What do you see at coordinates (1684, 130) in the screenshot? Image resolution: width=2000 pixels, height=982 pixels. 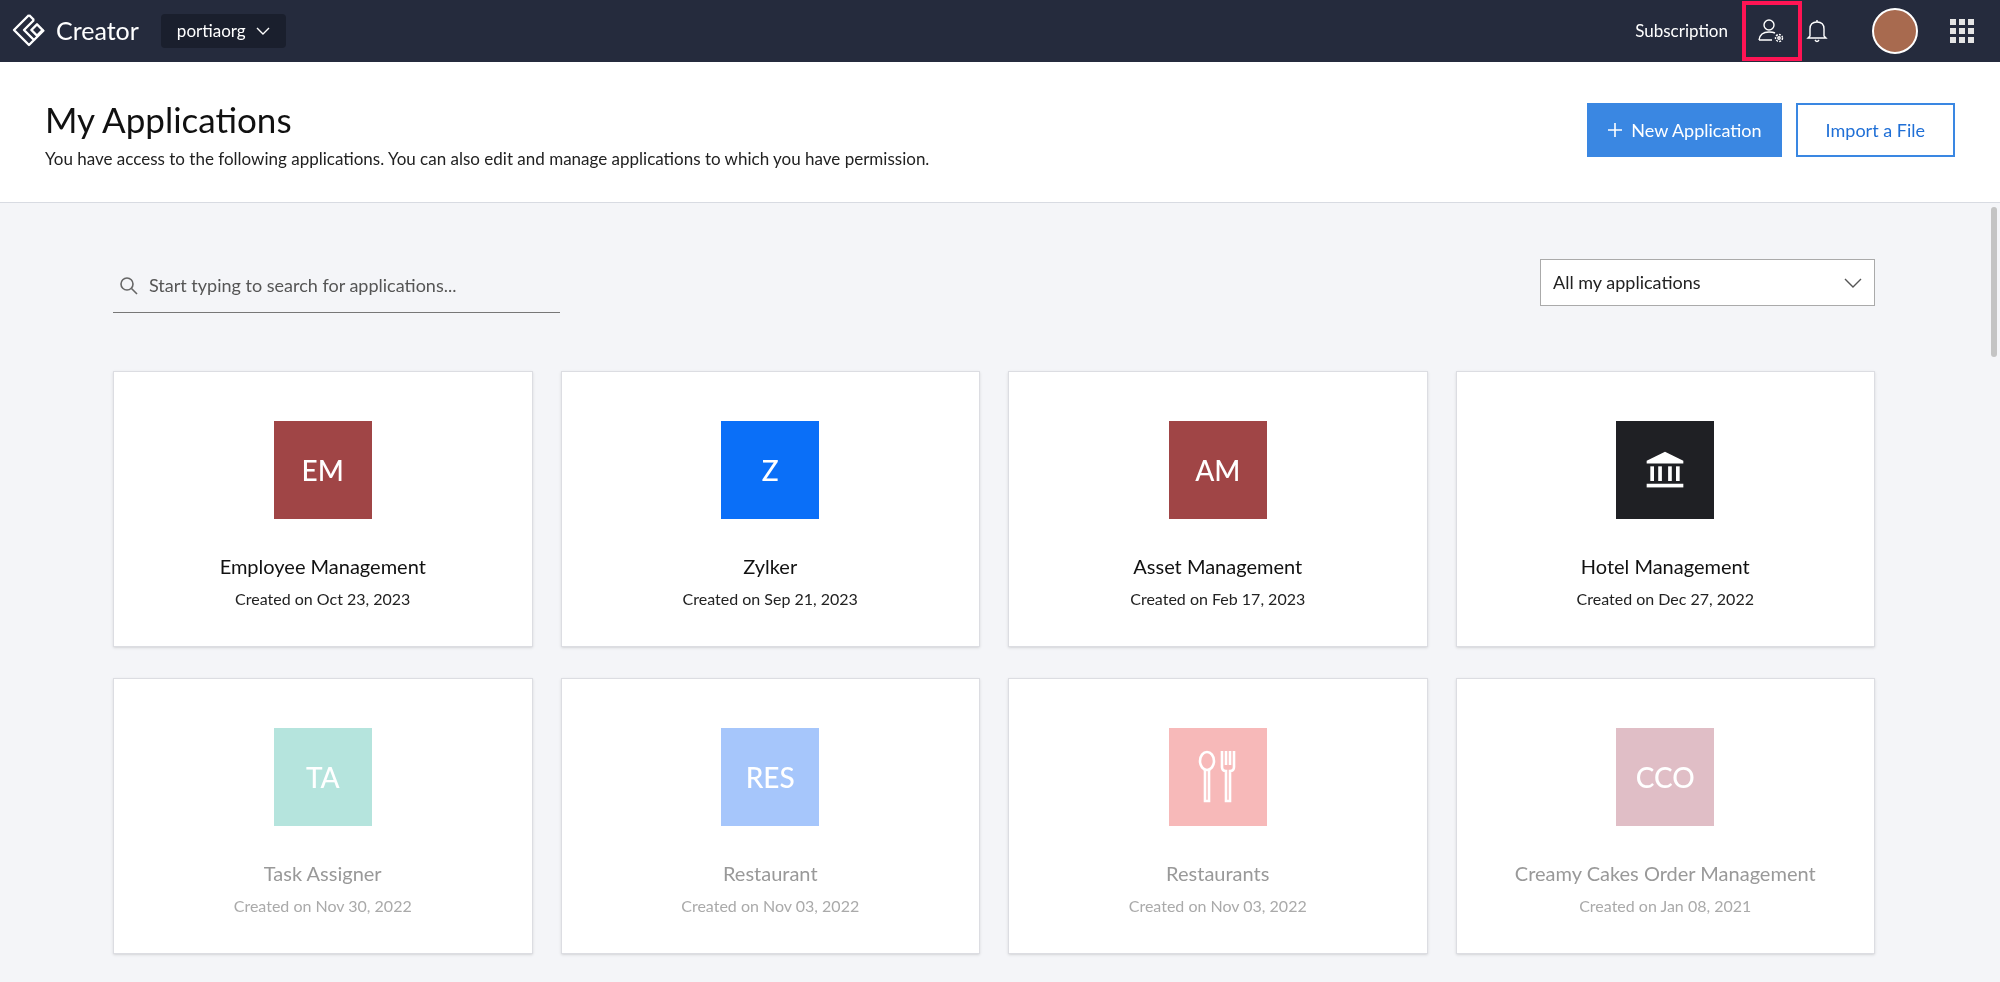 I see `new-application-button: New Application` at bounding box center [1684, 130].